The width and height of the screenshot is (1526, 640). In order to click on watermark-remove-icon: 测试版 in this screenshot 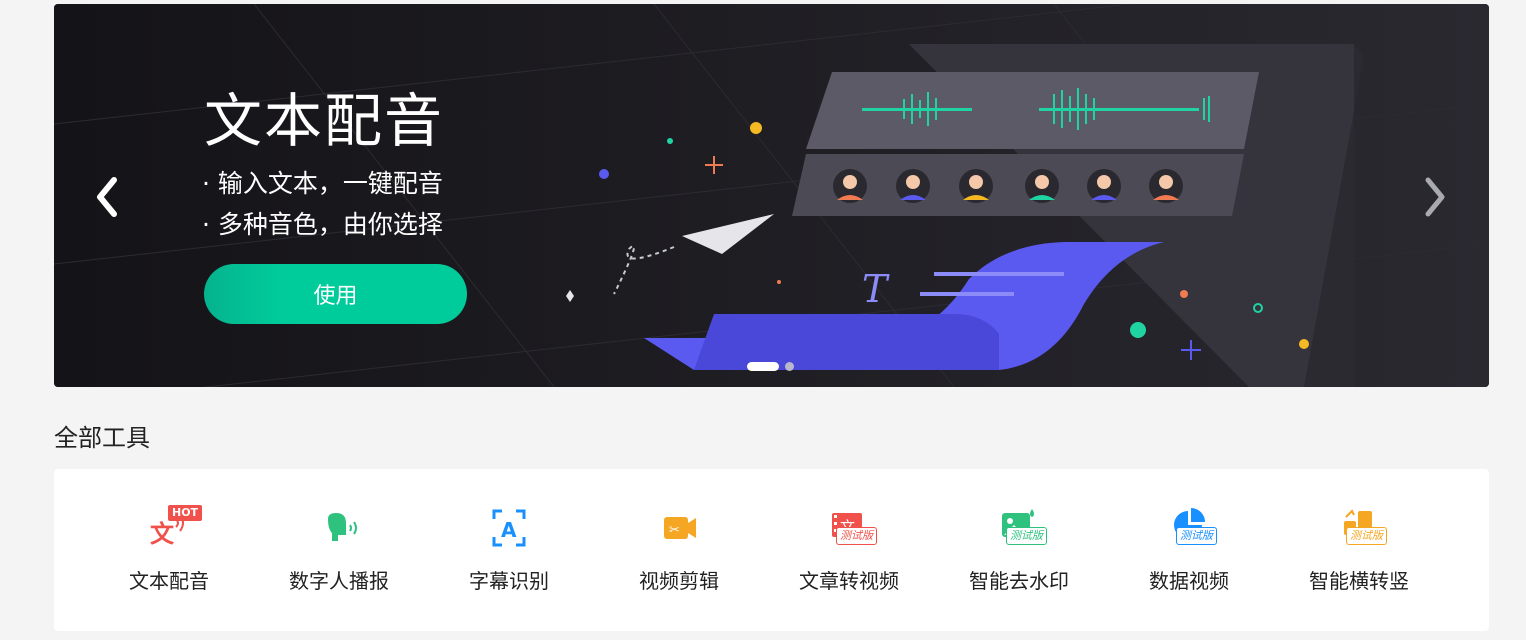, I will do `click(1019, 528)`.